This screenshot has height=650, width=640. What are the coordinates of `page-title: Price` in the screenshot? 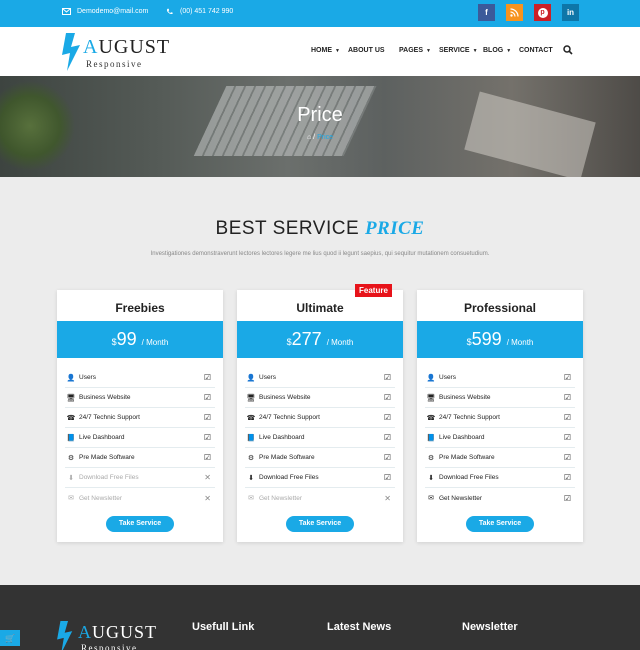 It's located at (320, 115).